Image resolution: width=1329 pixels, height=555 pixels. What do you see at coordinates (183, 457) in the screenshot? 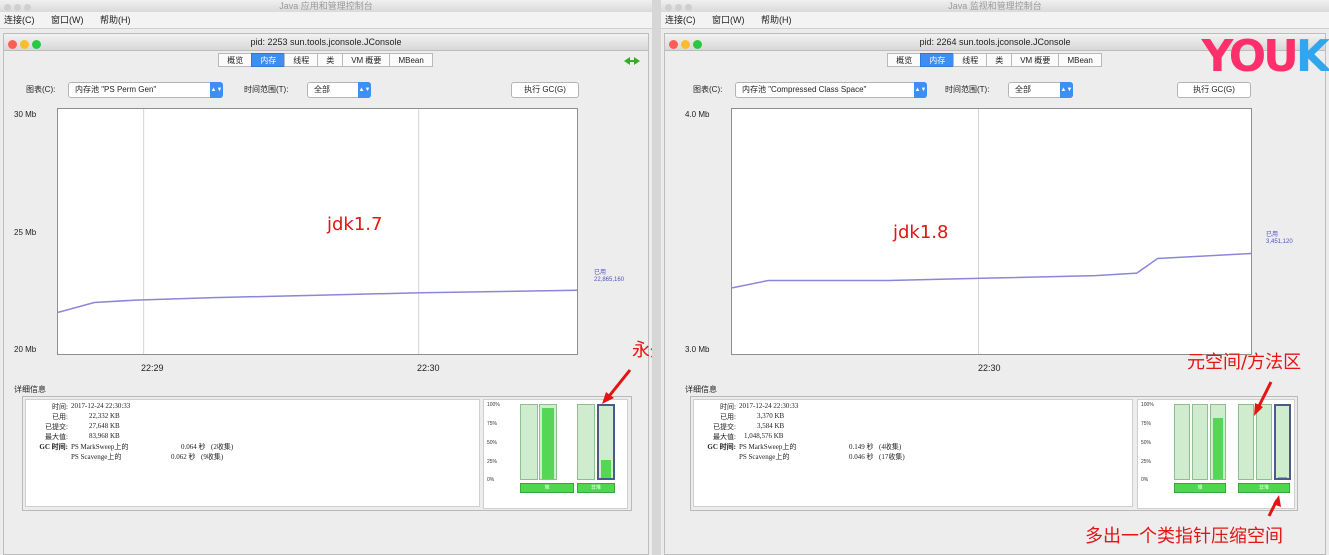
I see `gc-time: 0.062 秒` at bounding box center [183, 457].